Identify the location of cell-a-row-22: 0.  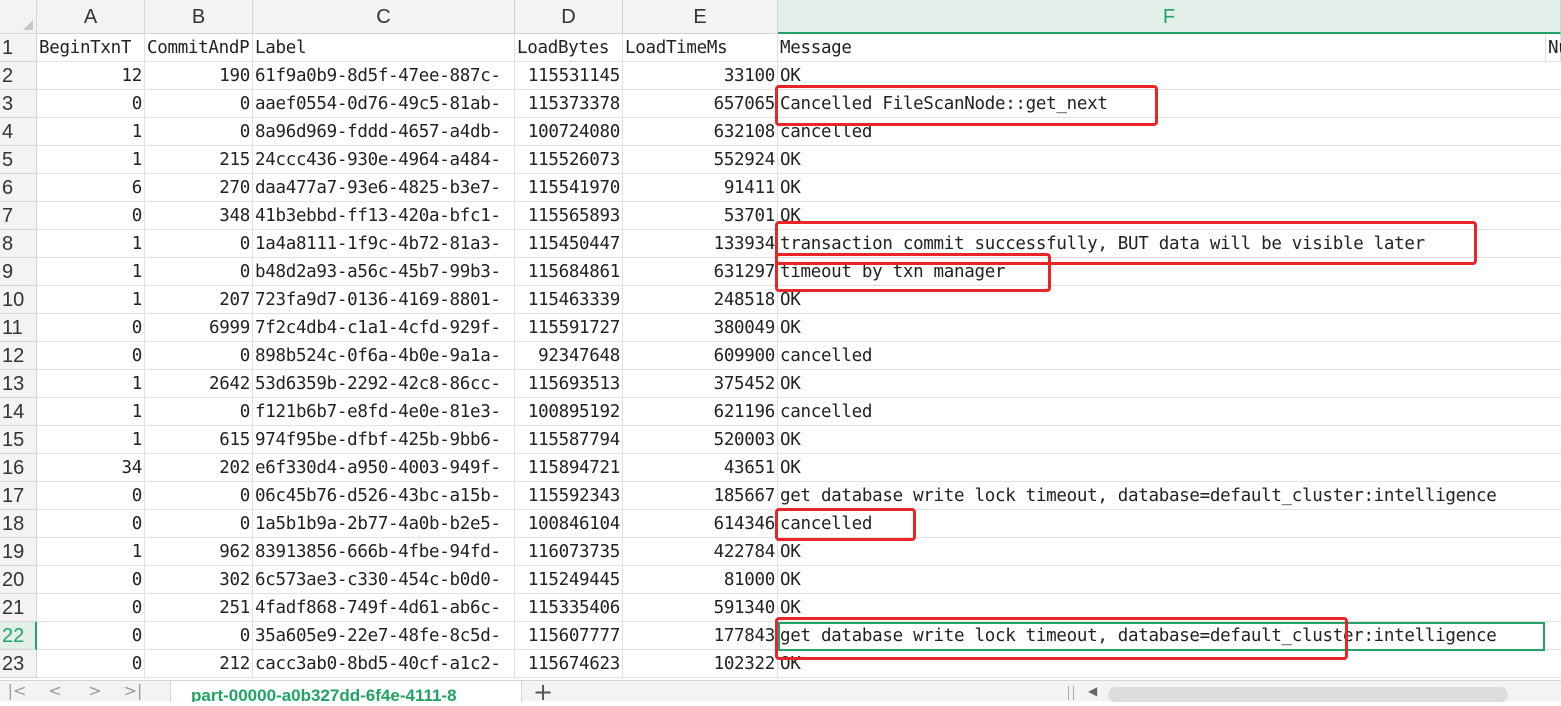
(91, 636).